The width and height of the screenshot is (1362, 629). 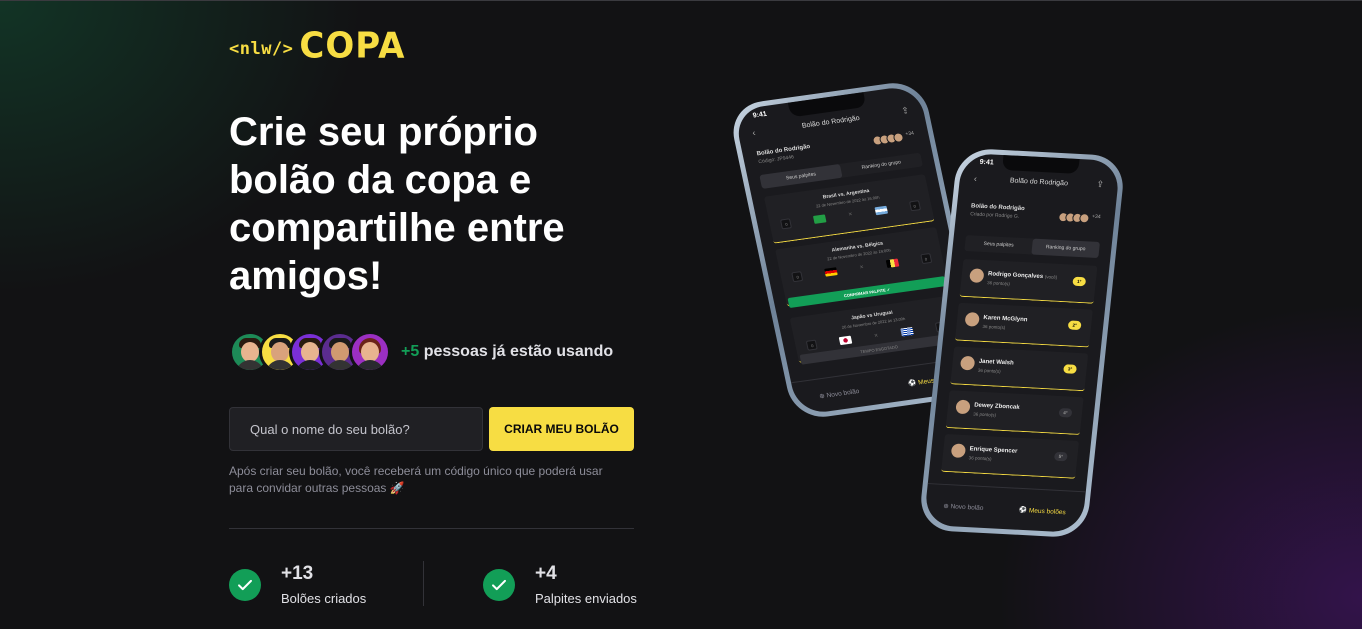 I want to click on uruguay-flag-icon, so click(x=907, y=332).